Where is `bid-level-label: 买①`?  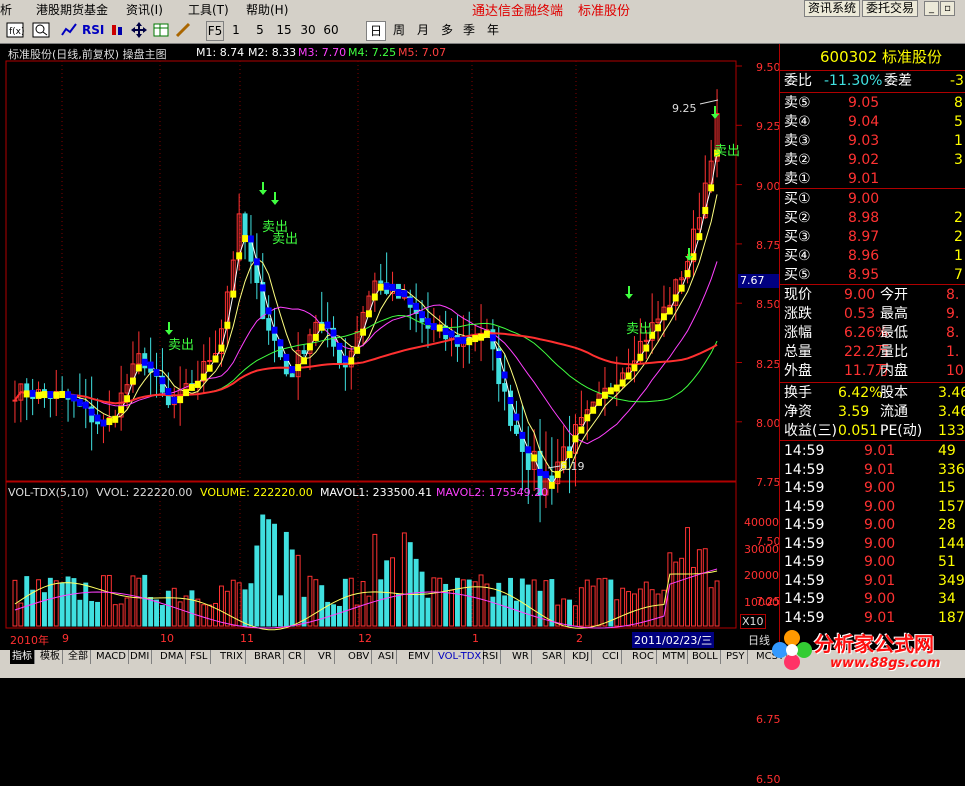 bid-level-label: 买① is located at coordinates (797, 199).